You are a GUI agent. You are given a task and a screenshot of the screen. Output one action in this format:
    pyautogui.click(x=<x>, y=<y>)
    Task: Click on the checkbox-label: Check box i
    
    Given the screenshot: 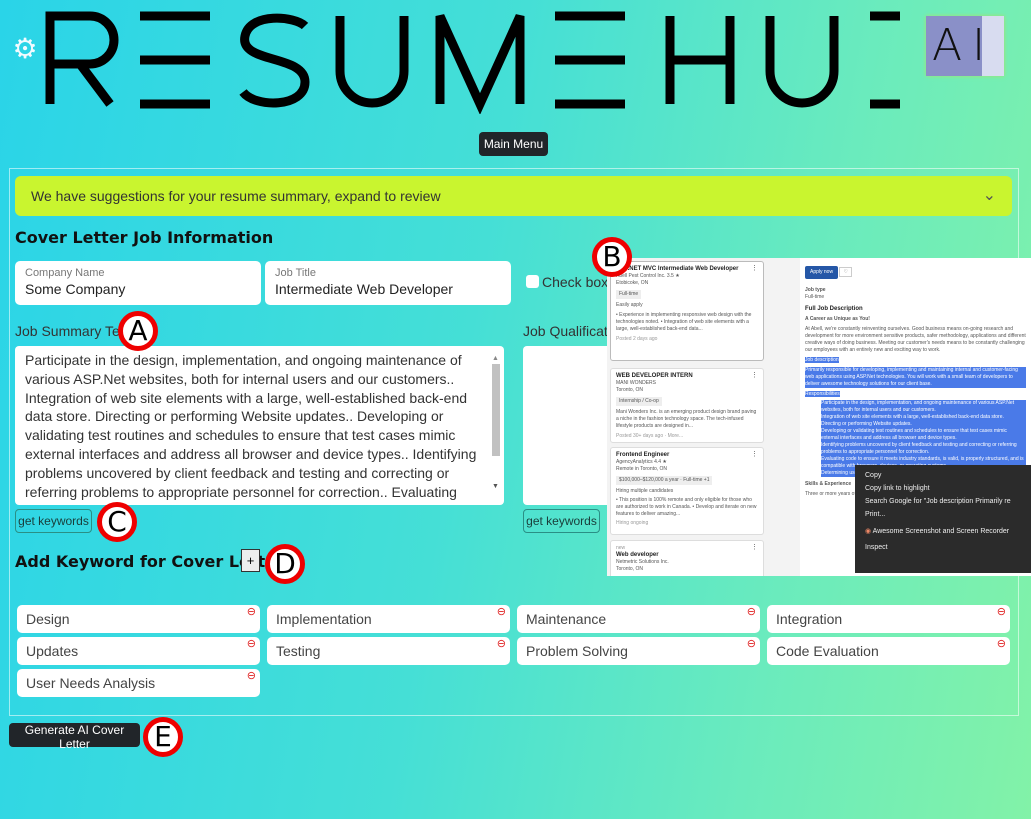 What is the action you would take?
    pyautogui.click(x=579, y=282)
    